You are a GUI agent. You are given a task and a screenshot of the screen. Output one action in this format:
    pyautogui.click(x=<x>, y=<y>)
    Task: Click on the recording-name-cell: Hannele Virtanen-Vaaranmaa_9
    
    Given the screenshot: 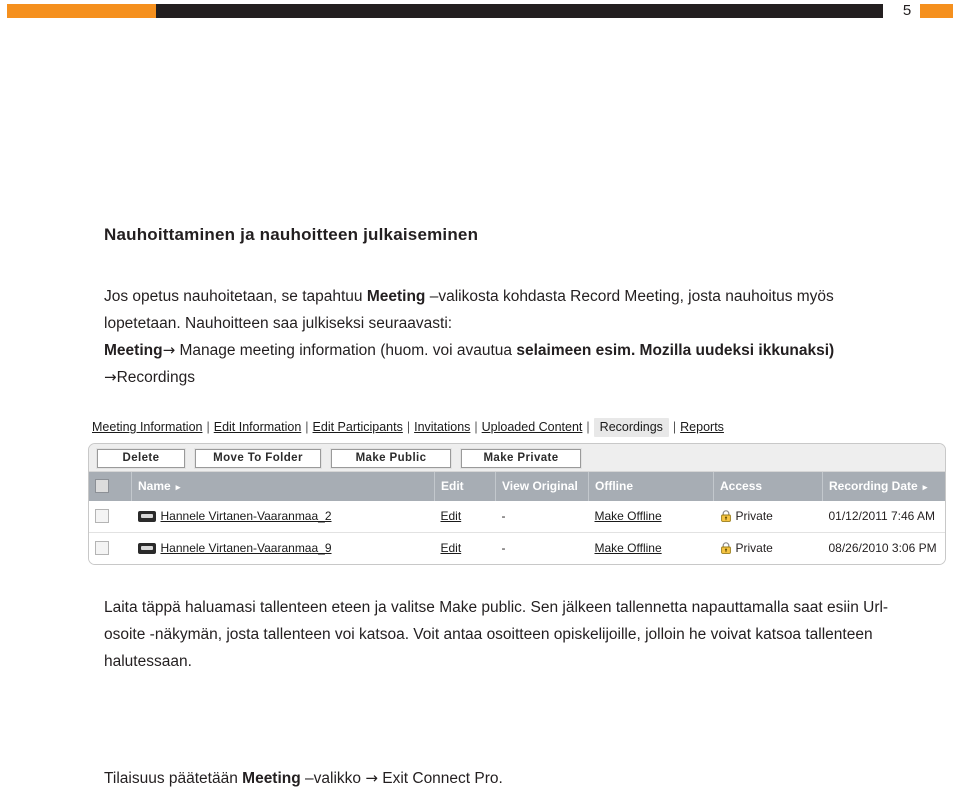 What is the action you would take?
    pyautogui.click(x=283, y=548)
    